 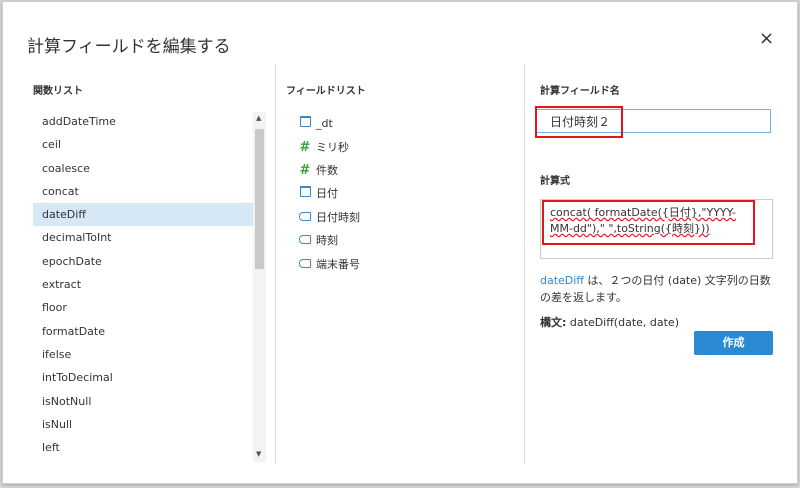 I want to click on function-item: decimalToInt, so click(x=143, y=237).